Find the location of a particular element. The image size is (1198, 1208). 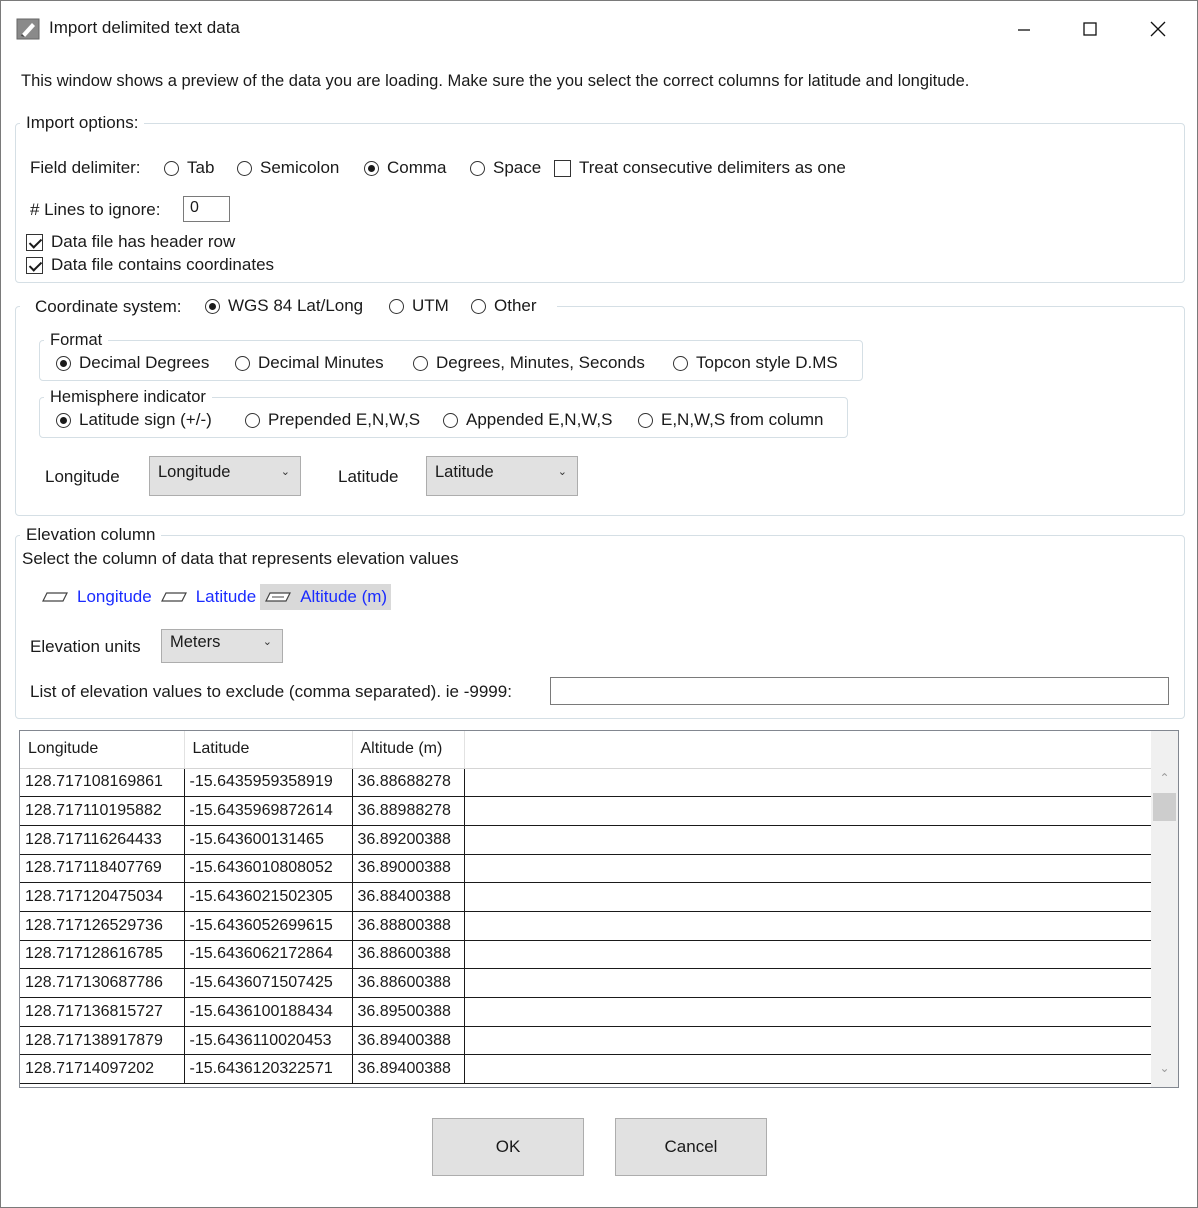

radio-hemisphere-appended: Appended E,N,W,S is located at coordinates (527, 420).